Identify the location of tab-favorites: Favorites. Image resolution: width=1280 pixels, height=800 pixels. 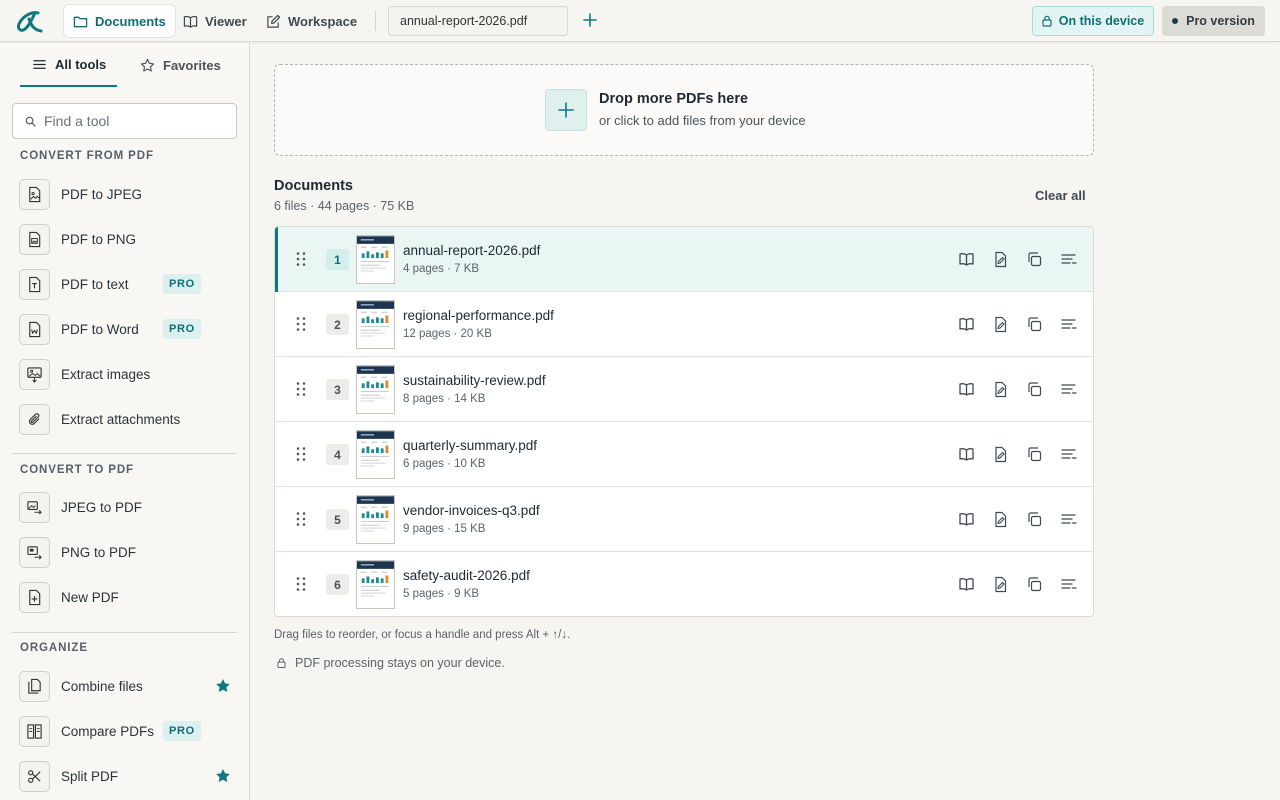
(180, 65).